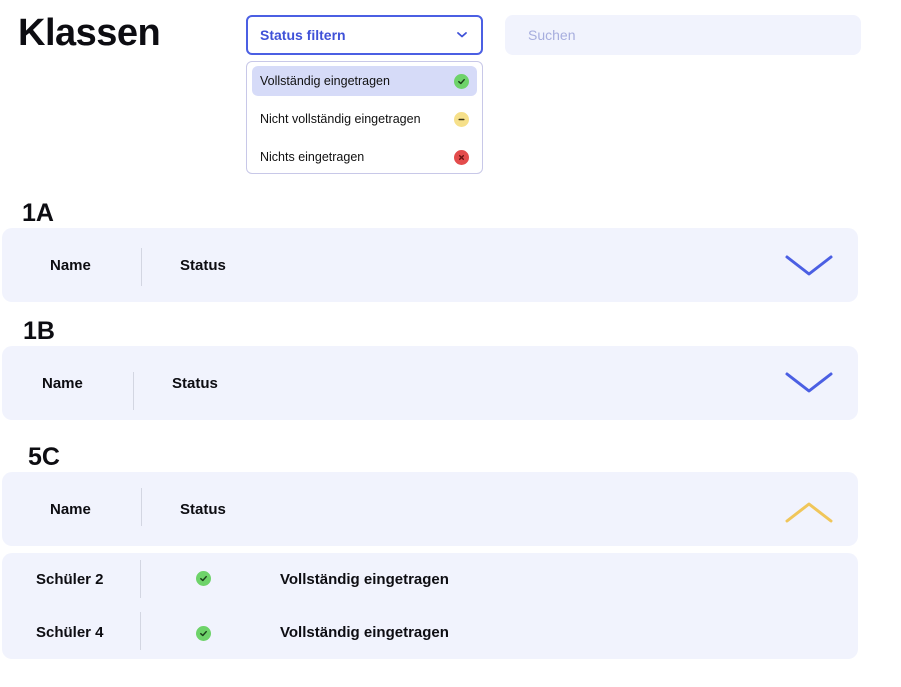 This screenshot has height=687, width=901. I want to click on chevron-up-icon, so click(809, 512).